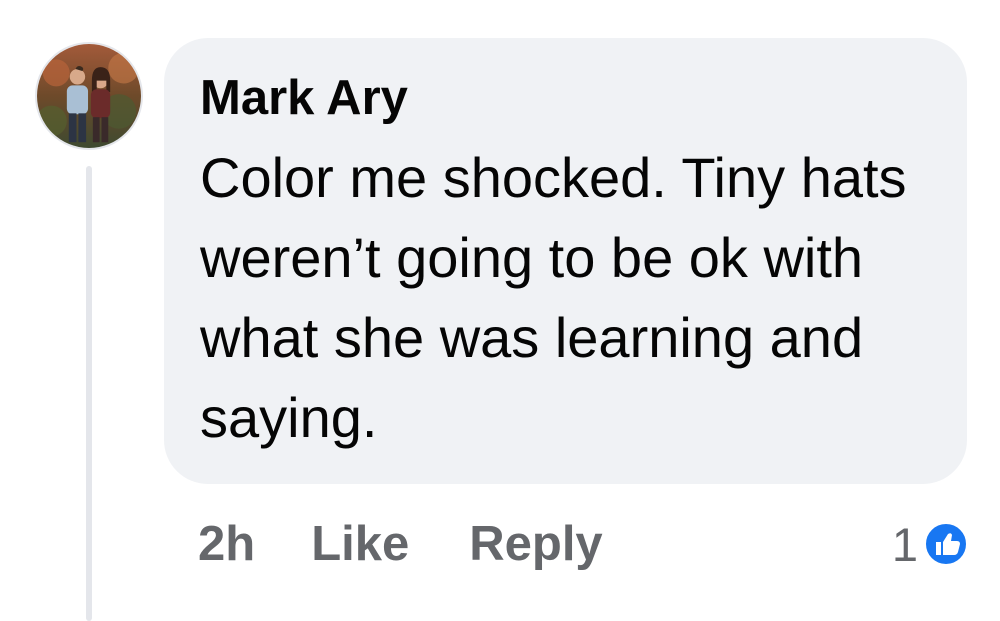  I want to click on reply-thread-line, so click(89, 393).